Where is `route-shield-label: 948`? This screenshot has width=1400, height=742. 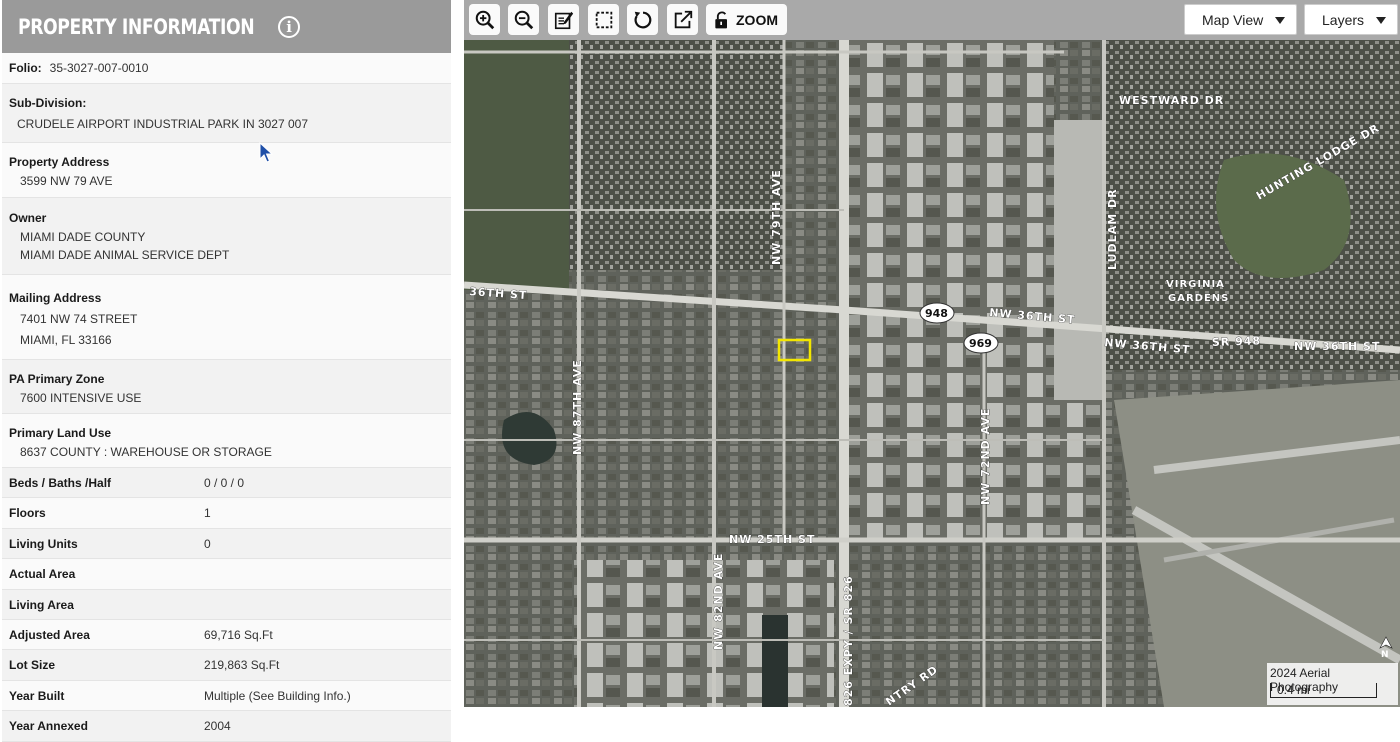 route-shield-label: 948 is located at coordinates (936, 313).